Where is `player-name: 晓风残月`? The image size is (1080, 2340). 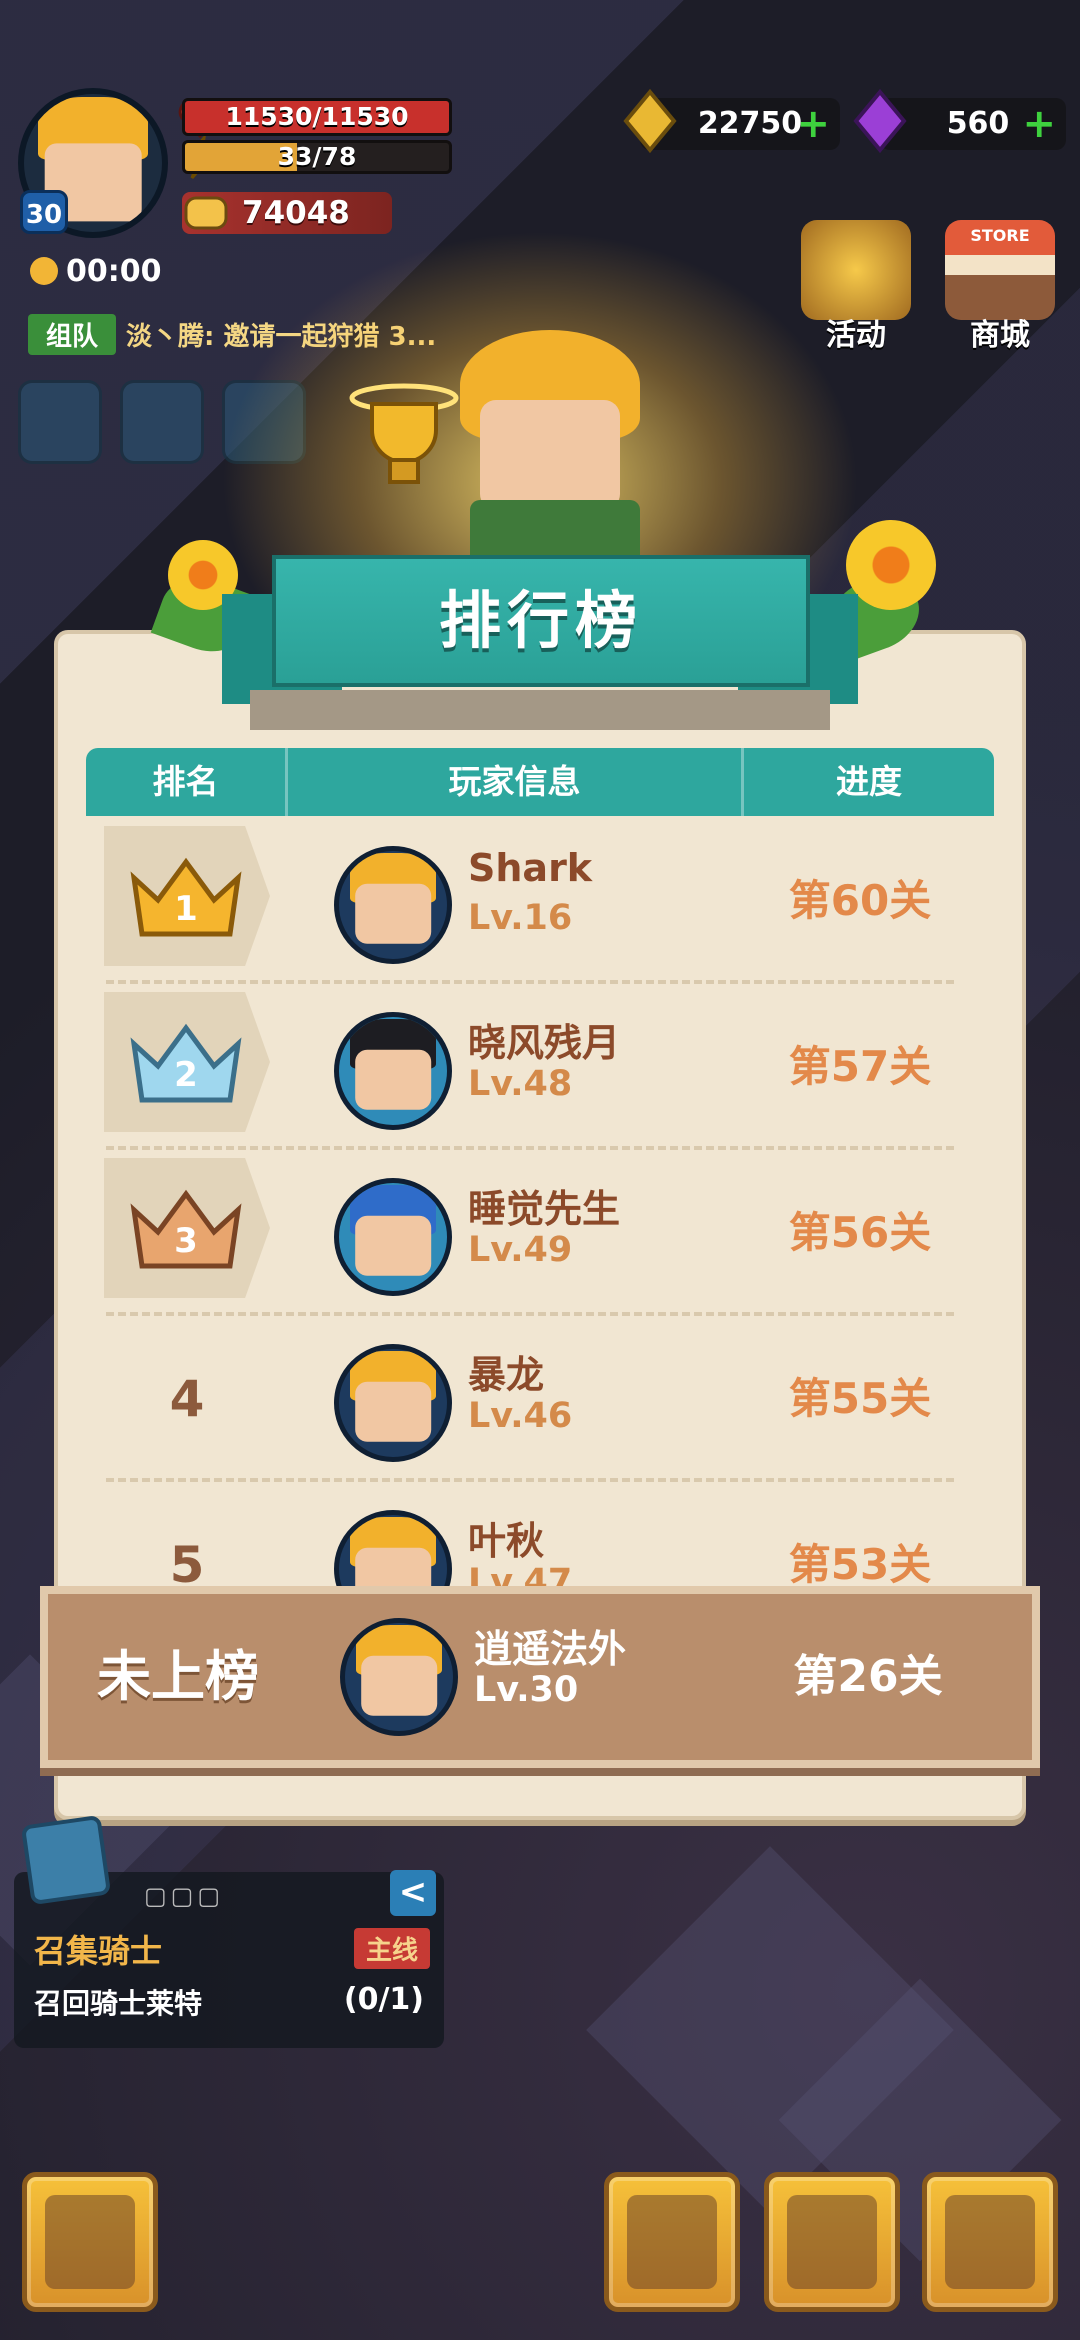
player-name: 晓风残月 is located at coordinates (544, 1043).